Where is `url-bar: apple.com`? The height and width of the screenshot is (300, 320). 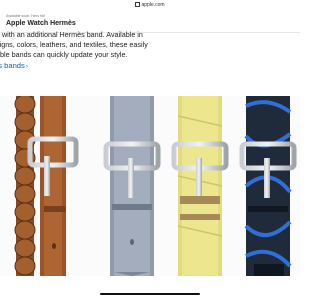
url-bar: apple.com is located at coordinates (150, 5).